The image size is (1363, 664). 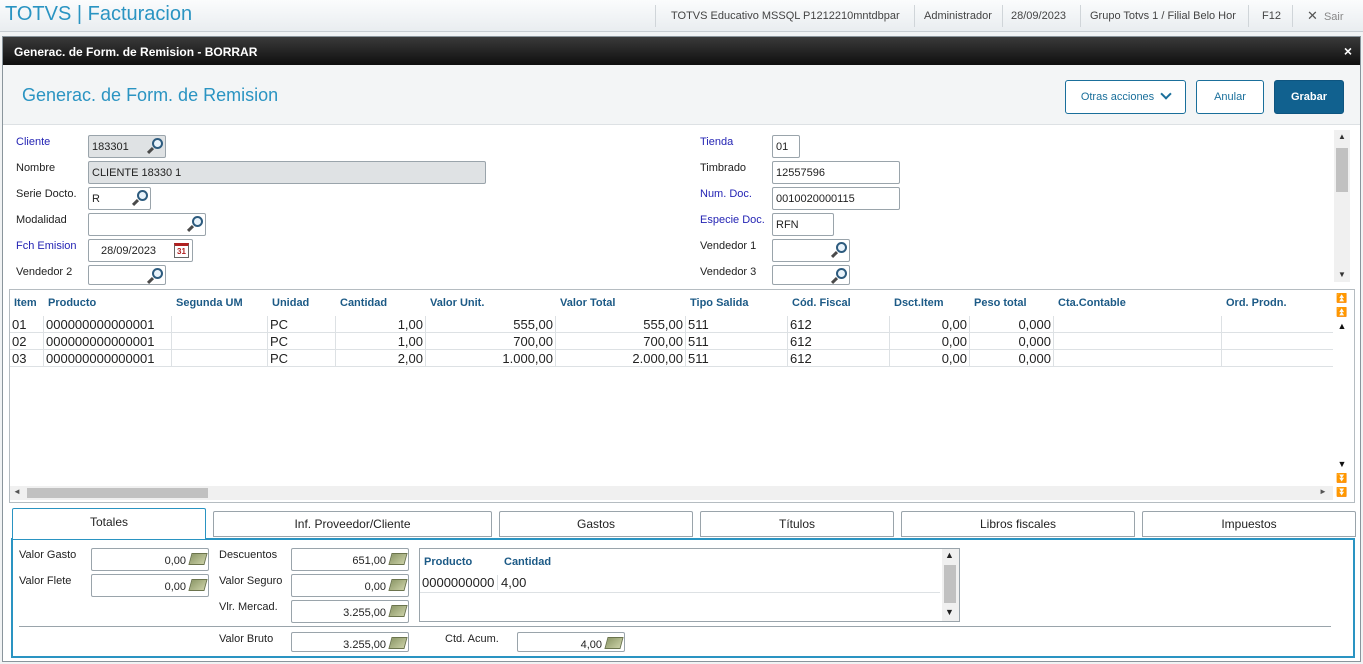 I want to click on page-down-icon: ⏬, so click(x=1342, y=478).